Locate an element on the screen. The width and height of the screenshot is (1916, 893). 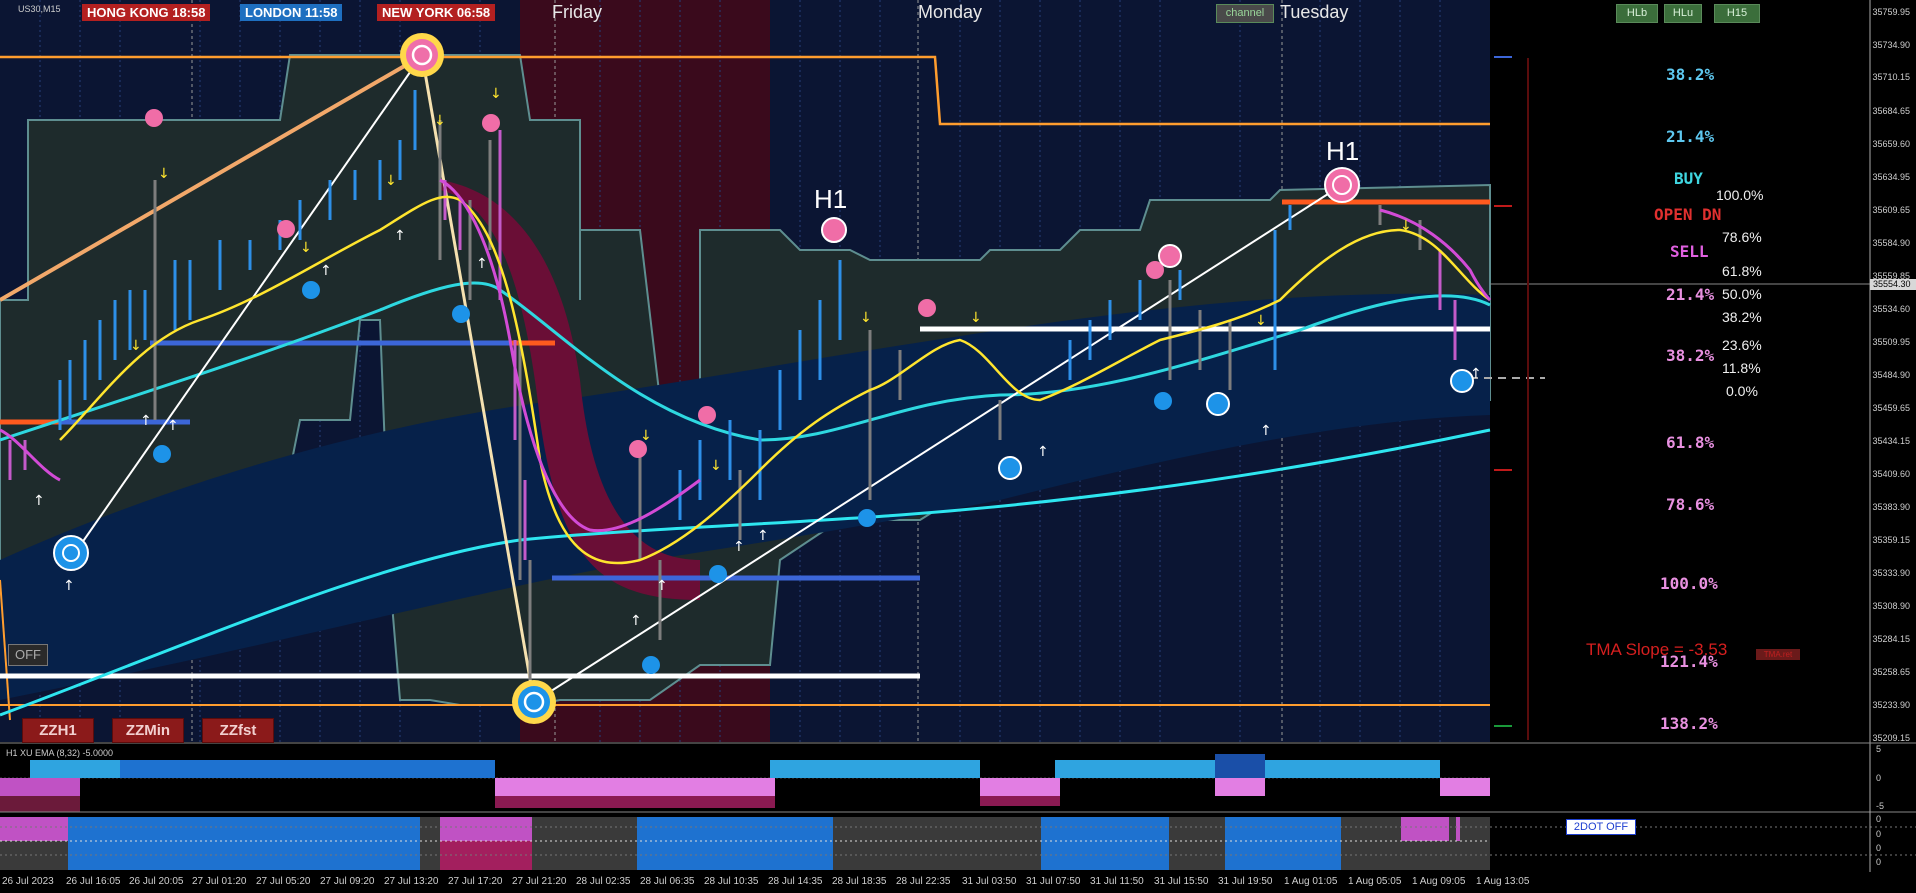
fib-white-level: 11.8% is located at coordinates (1741, 368).